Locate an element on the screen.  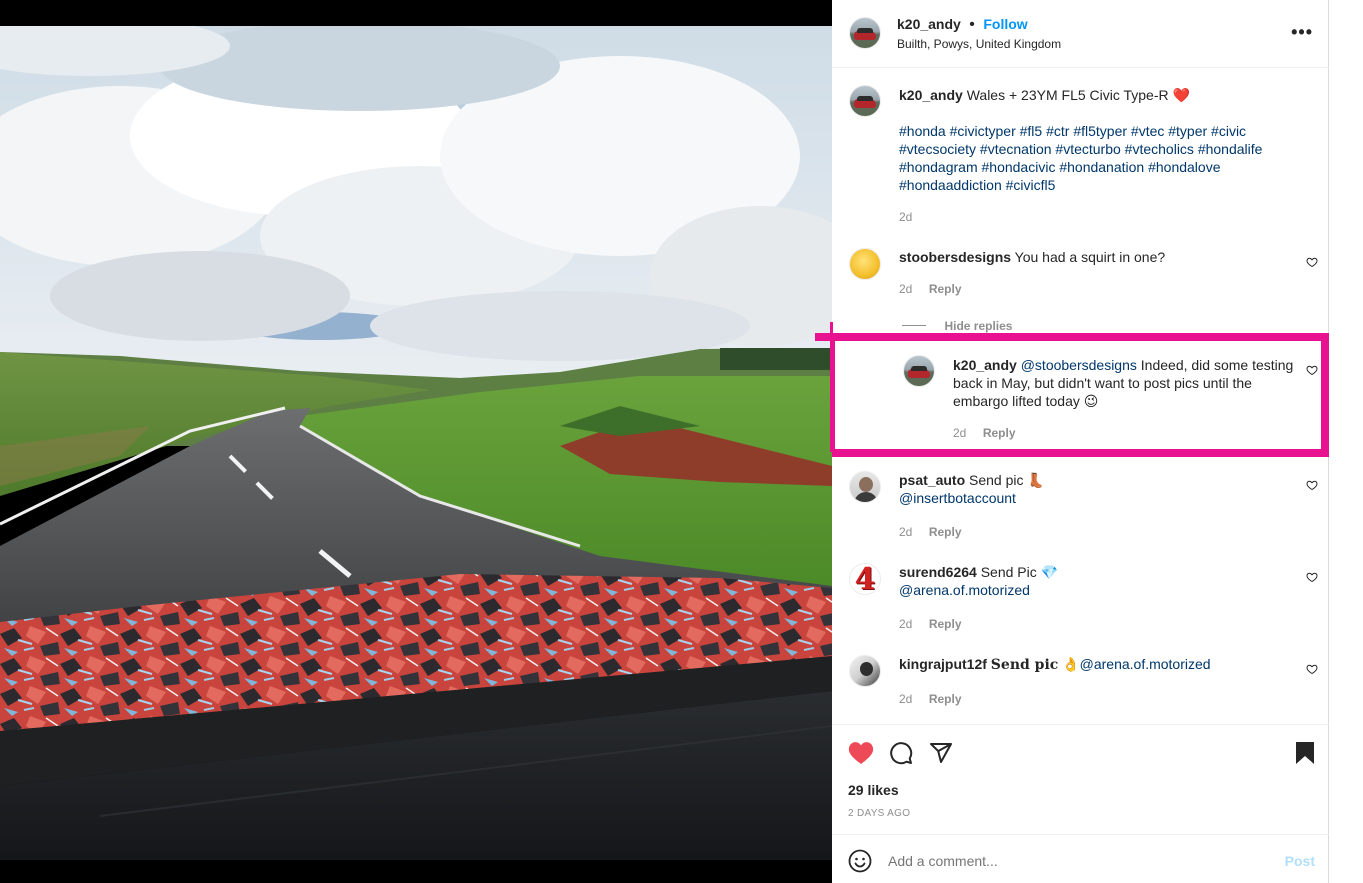
kingrajput12f-avatar is located at coordinates (865, 671).